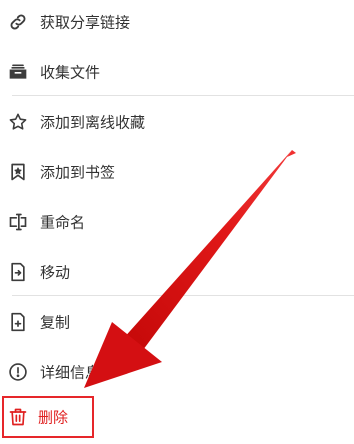 Image resolution: width=354 pixels, height=444 pixels. Describe the element at coordinates (18, 122) in the screenshot. I see `star-icon` at that location.